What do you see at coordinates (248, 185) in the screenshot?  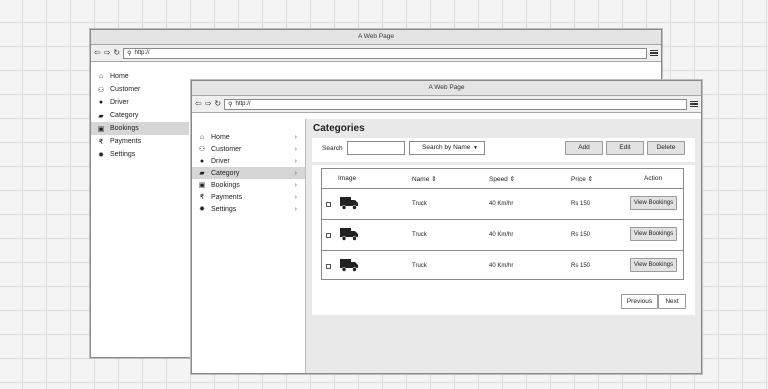 I see `sidebar-item-bookings: ▣ Bookings ›` at bounding box center [248, 185].